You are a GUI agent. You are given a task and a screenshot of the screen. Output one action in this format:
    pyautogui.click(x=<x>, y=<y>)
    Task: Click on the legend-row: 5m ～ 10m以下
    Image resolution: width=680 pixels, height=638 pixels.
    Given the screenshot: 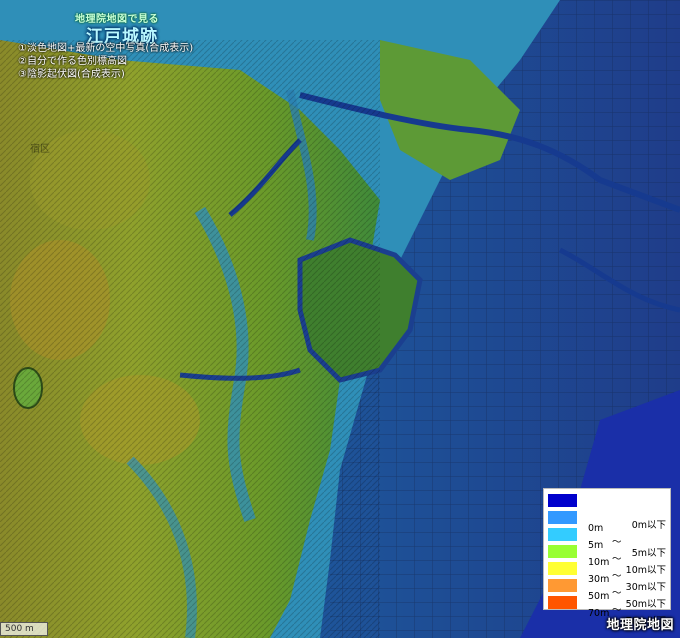 What is the action you would take?
    pyautogui.click(x=607, y=551)
    